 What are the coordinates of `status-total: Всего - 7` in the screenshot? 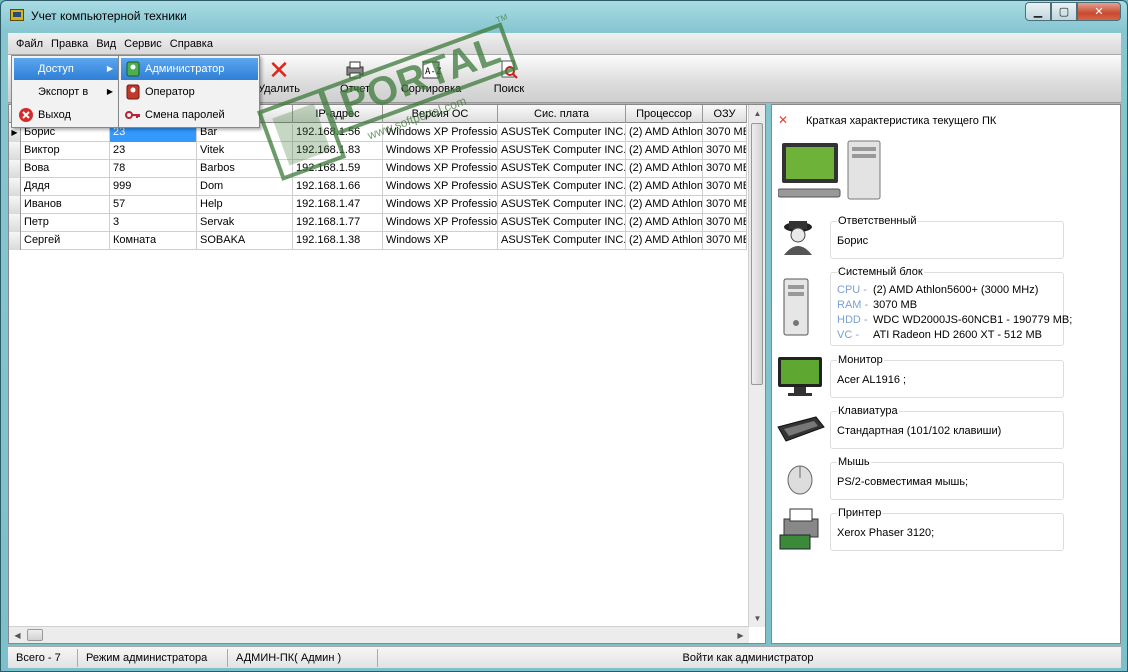 It's located at (43, 657).